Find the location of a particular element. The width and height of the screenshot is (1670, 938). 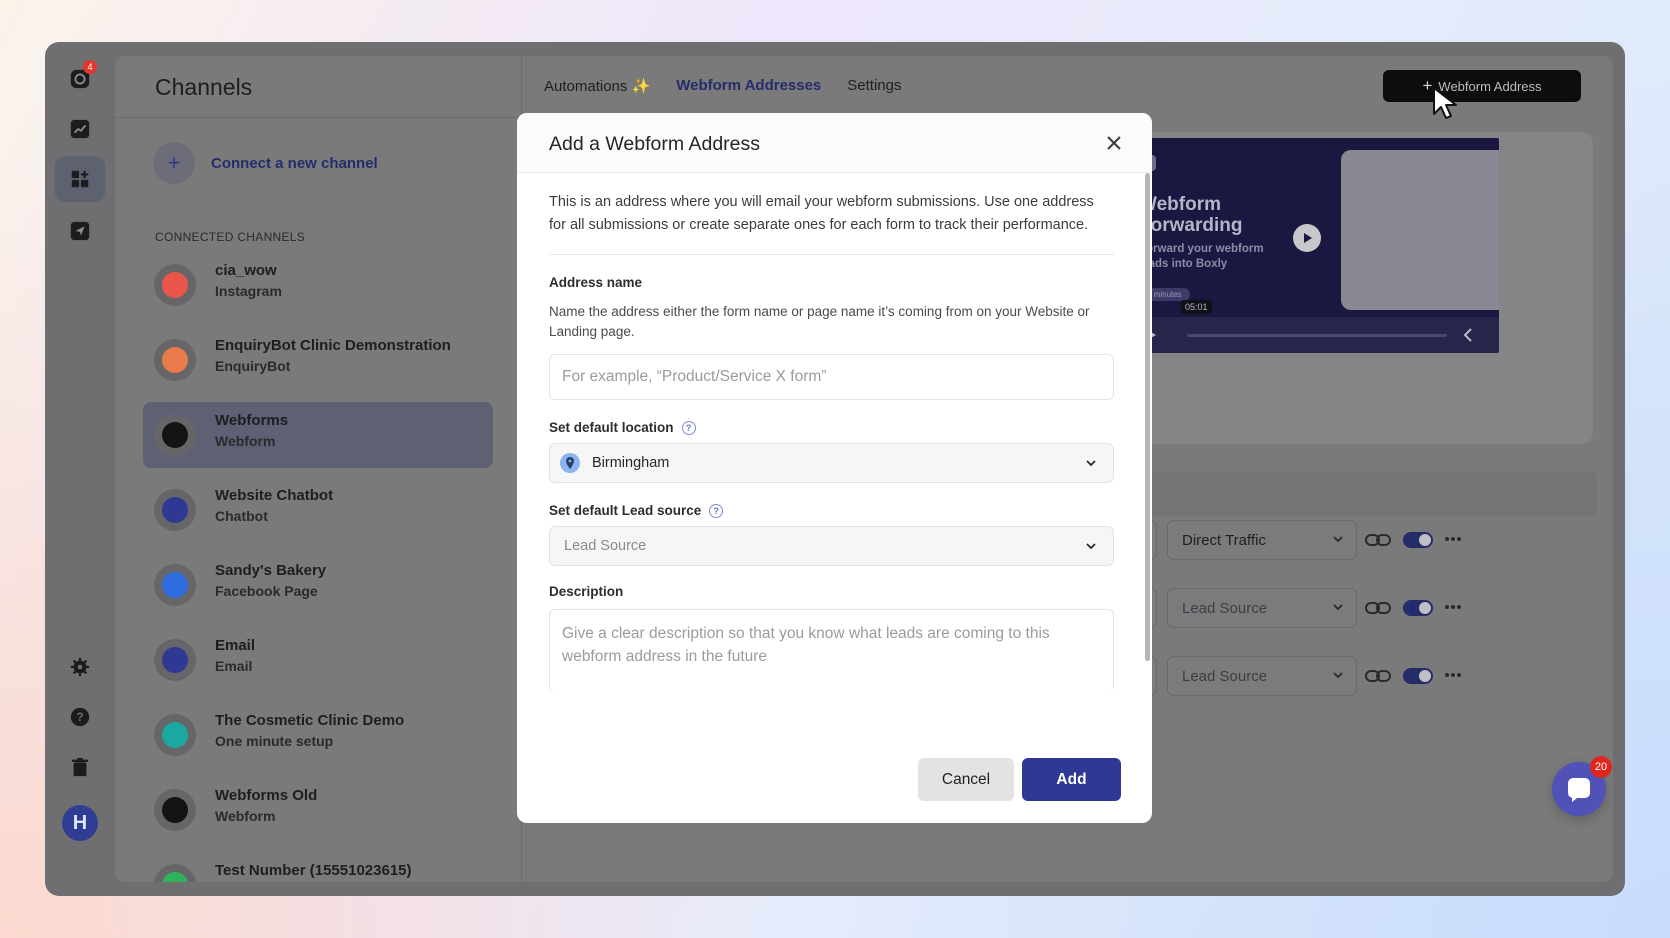

channel-item: cia_wow Instagram is located at coordinates (318, 285).